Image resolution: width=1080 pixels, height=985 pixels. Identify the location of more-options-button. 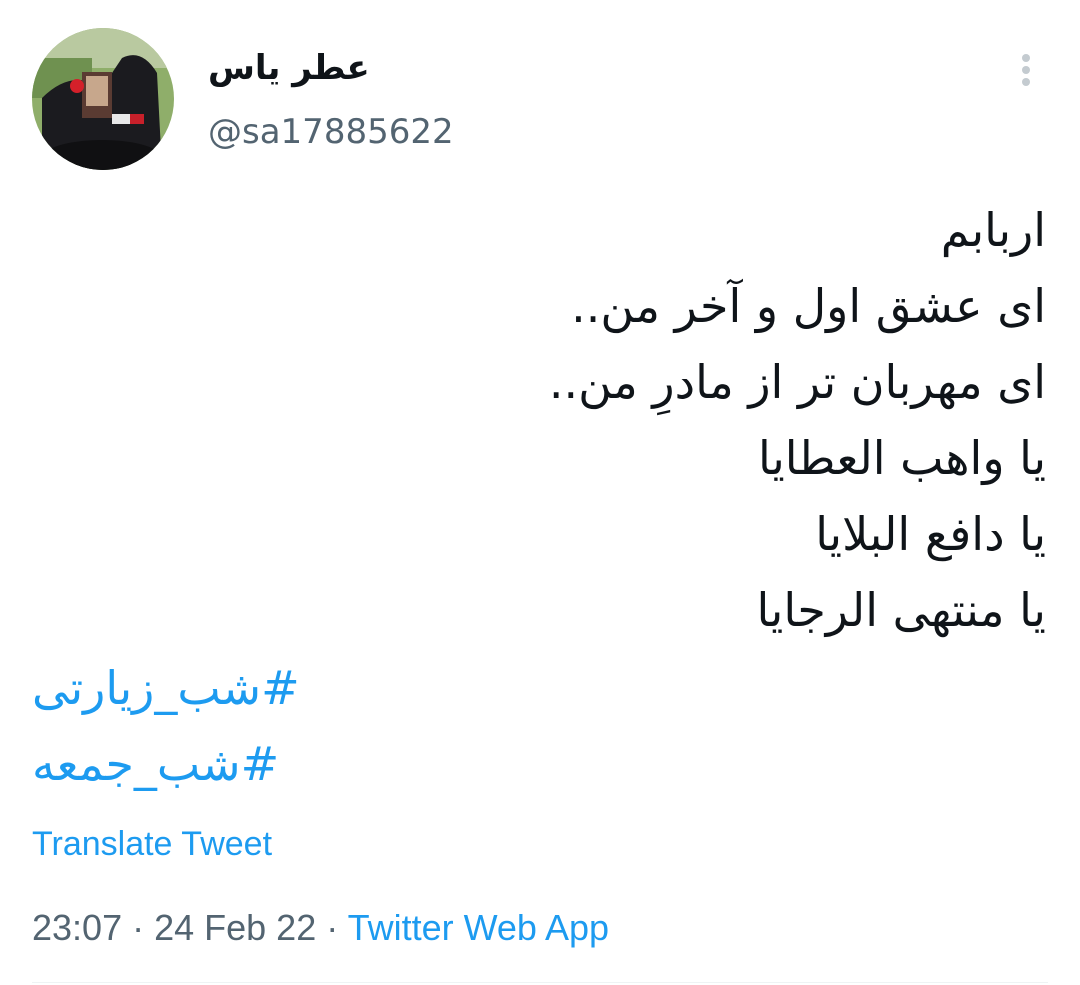
(1026, 70).